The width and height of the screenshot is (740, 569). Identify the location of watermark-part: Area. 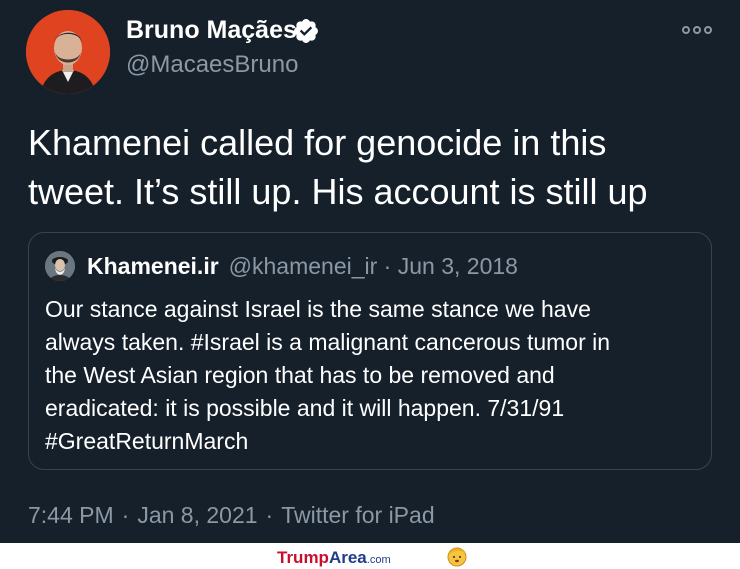
(347, 557).